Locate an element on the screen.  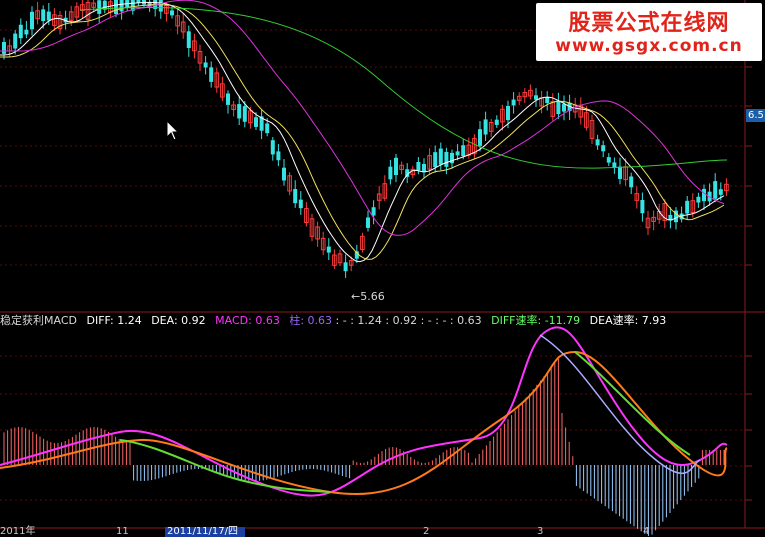
mouse-cursor-icon is located at coordinates (173, 130).